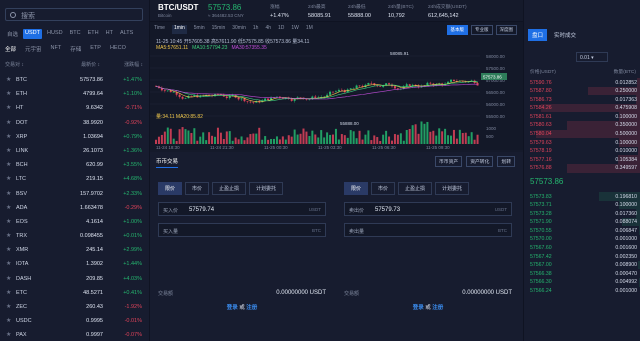 The image size is (640, 341). What do you see at coordinates (582, 196) in the screenshot?
I see `bid-row: 57573.83 0.196810` at bounding box center [582, 196].